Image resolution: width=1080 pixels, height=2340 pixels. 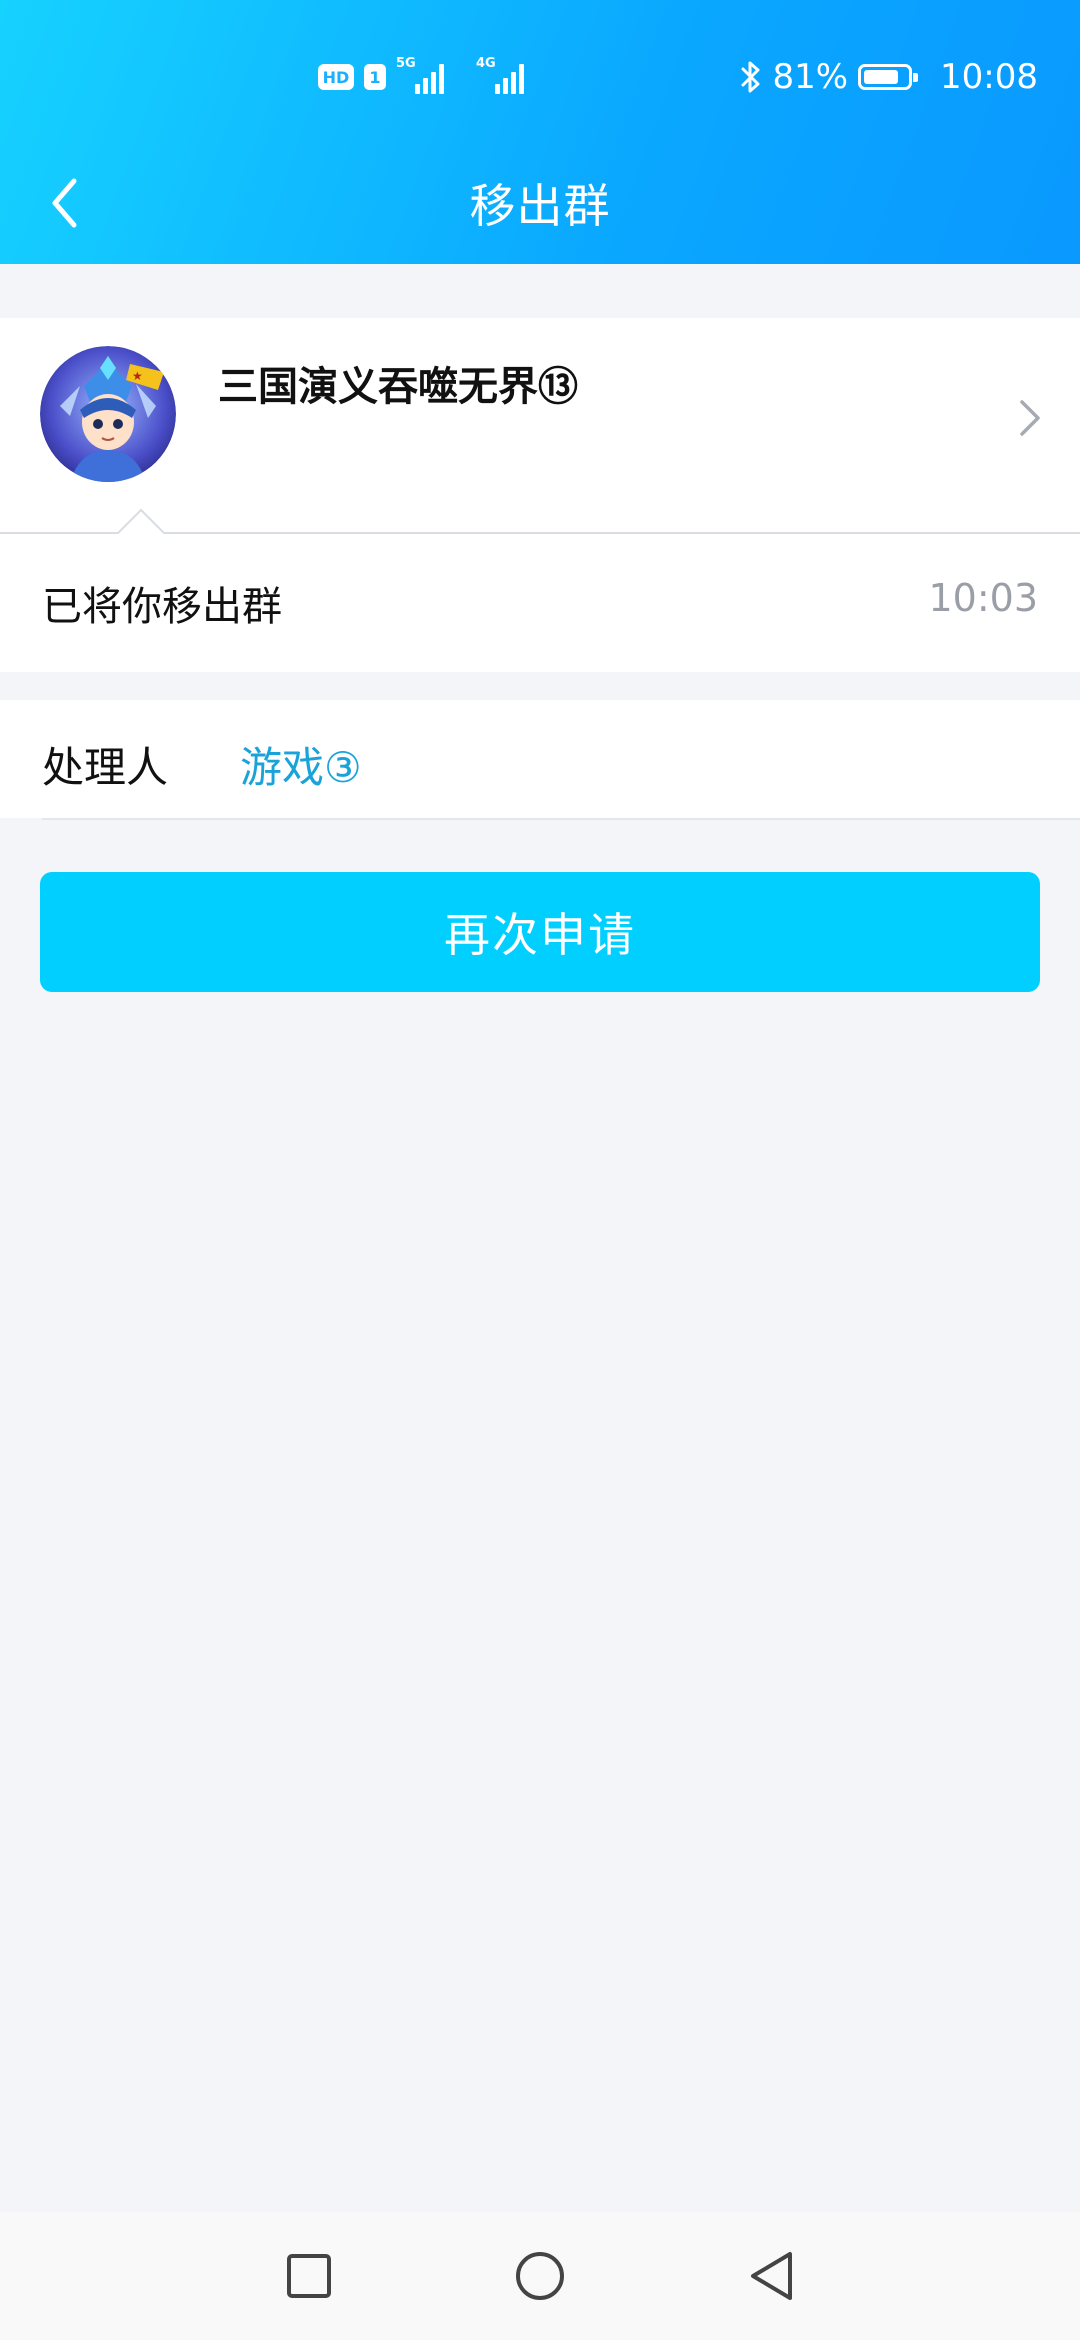 What do you see at coordinates (336, 77) in the screenshot?
I see `hd-badge: HD` at bounding box center [336, 77].